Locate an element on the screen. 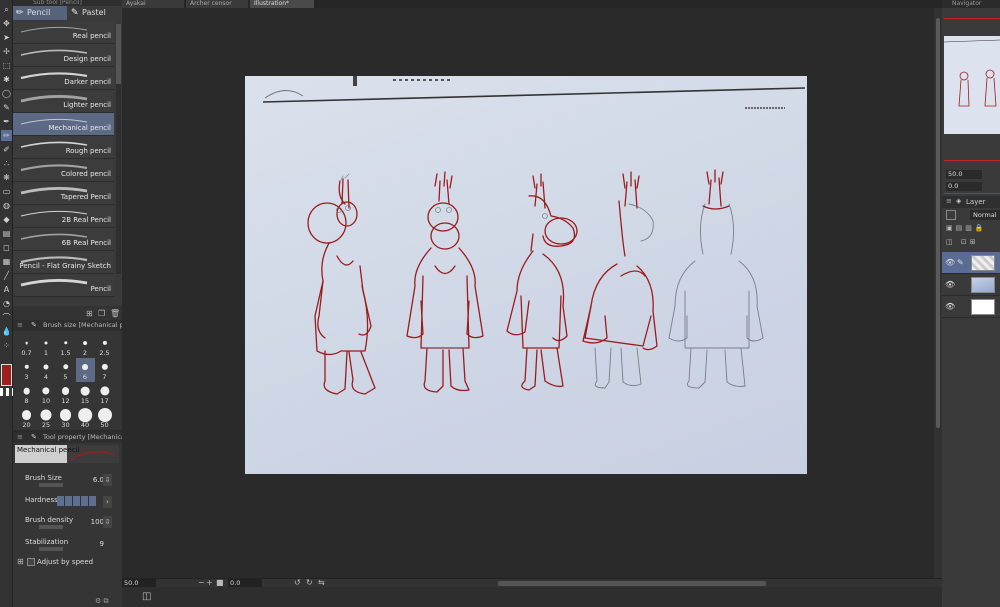  airbrush-icon: ∴ is located at coordinates (6, 163).